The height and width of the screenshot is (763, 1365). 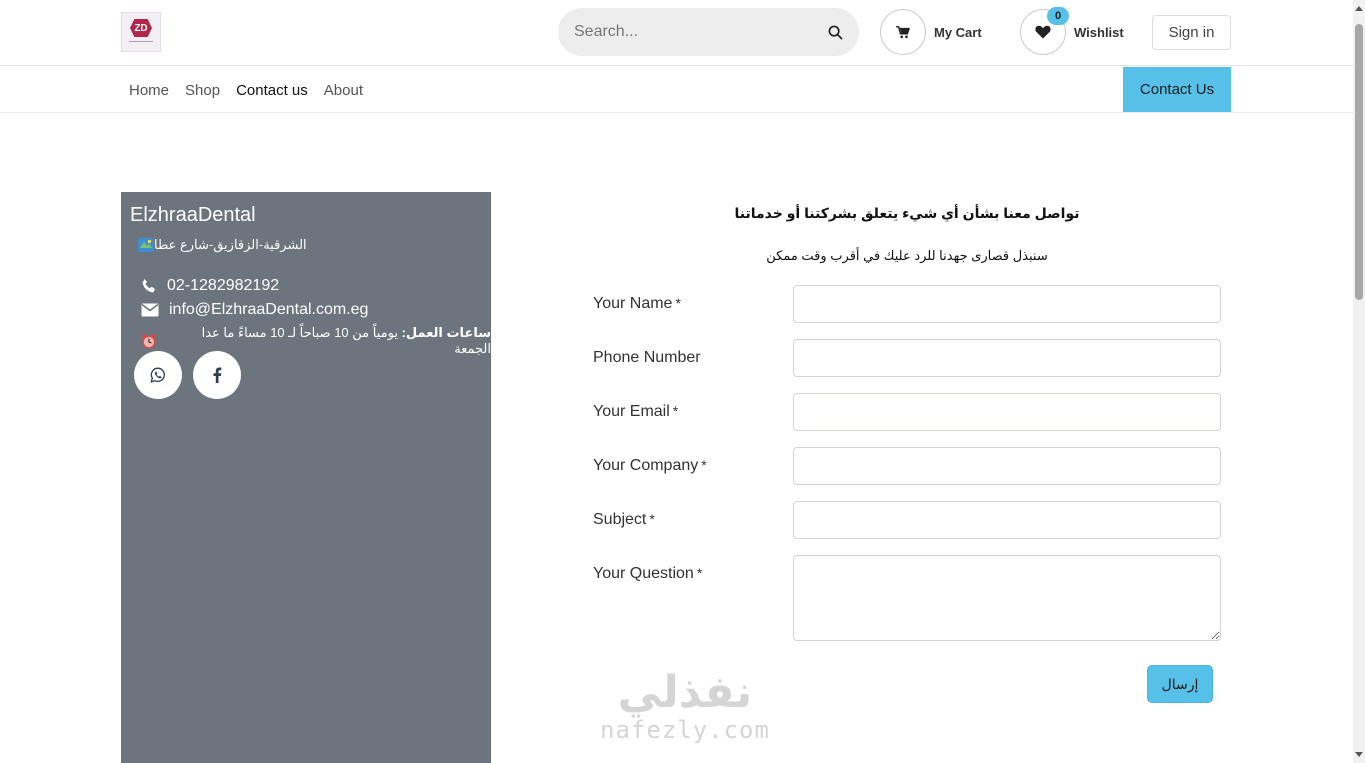 I want to click on wishlist-count-badge: 0, so click(x=1058, y=16).